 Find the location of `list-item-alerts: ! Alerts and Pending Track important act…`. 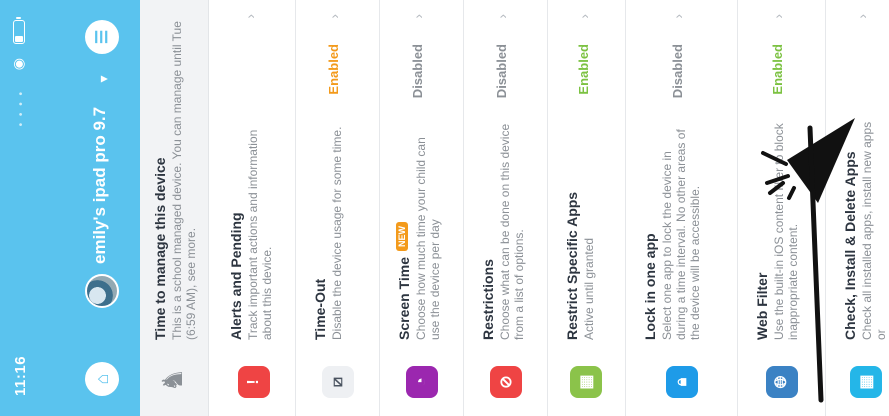

list-item-alerts: ! Alerts and Pending Track important act… is located at coordinates (254, 208).